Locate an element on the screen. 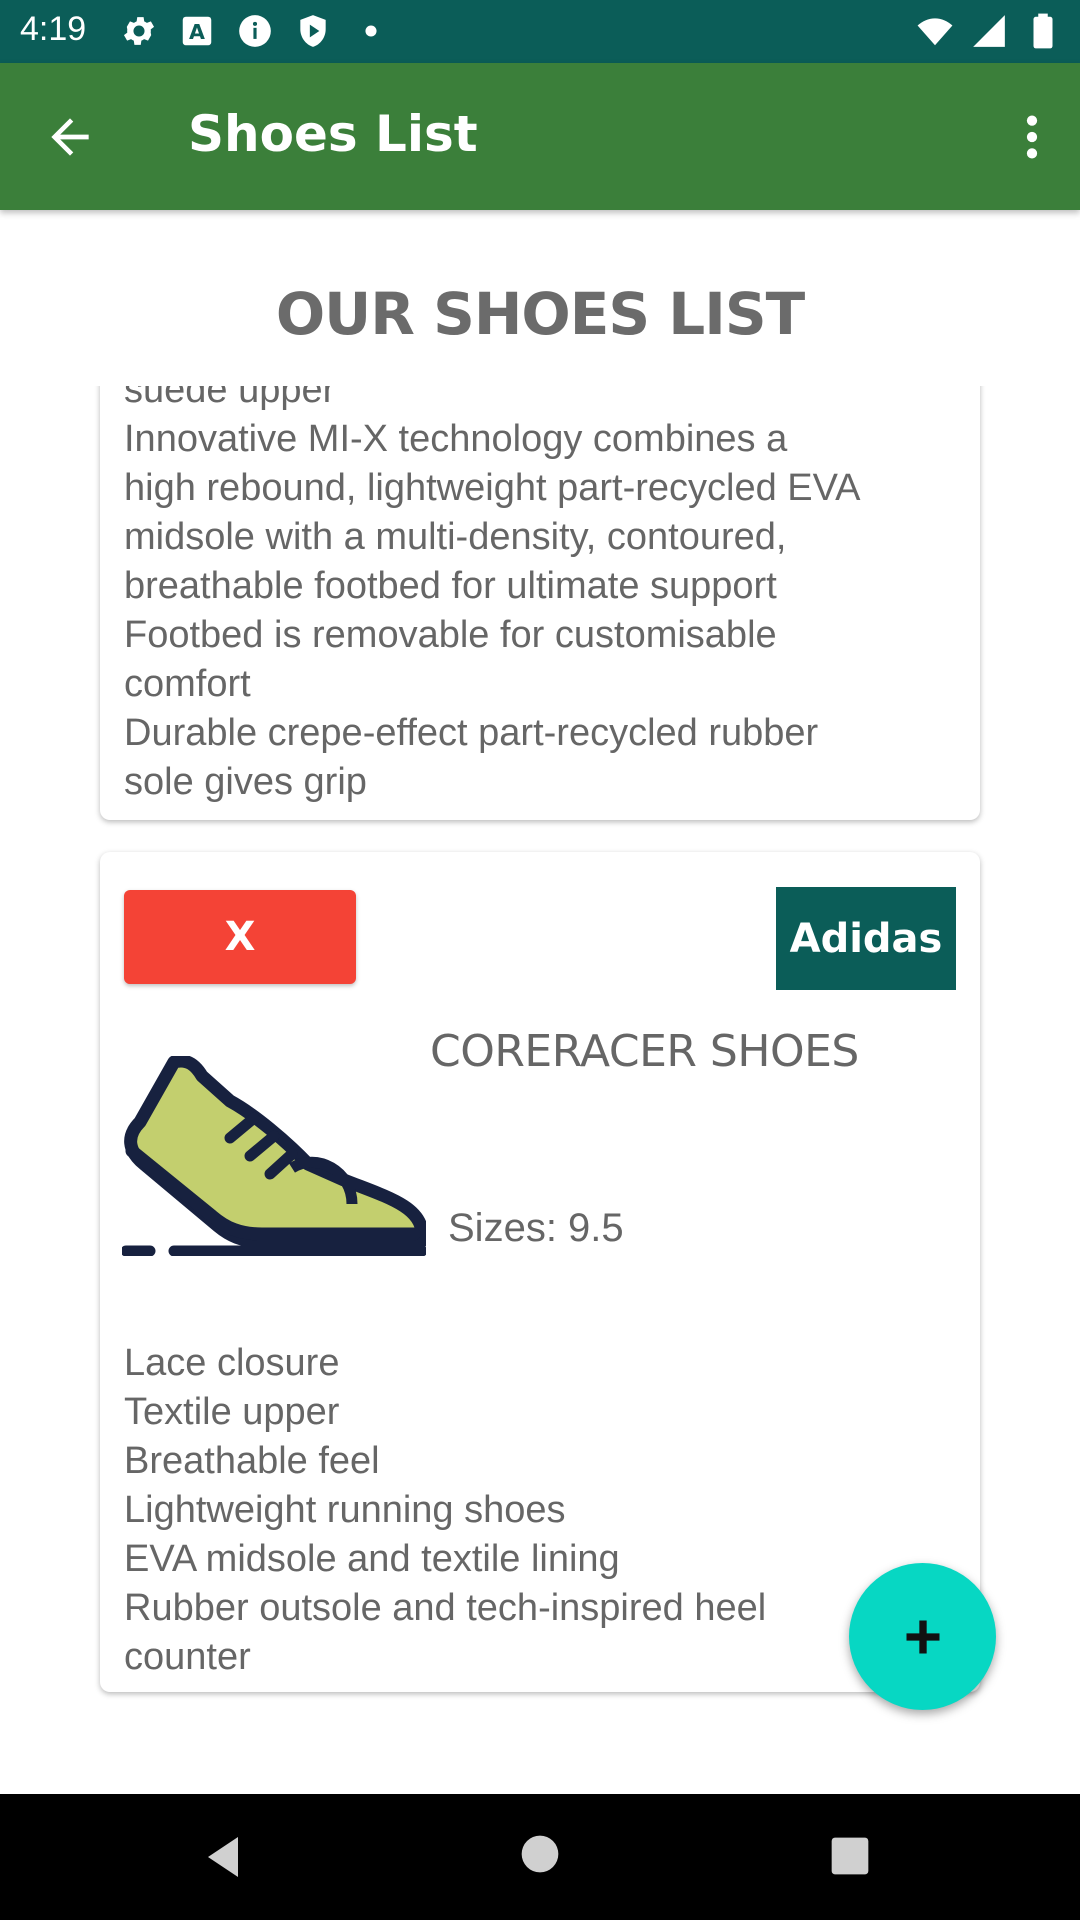  description-line: breathable footbed for ultimate support is located at coordinates (450, 586).